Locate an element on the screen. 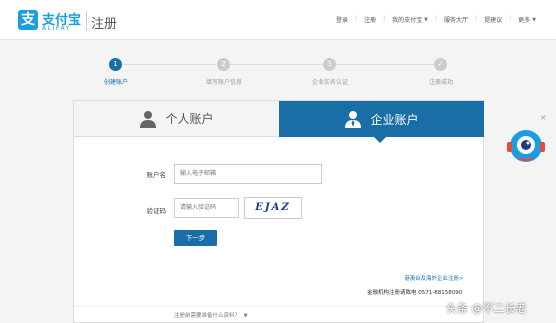 This screenshot has width=556, height=323. user-icon is located at coordinates (148, 119).